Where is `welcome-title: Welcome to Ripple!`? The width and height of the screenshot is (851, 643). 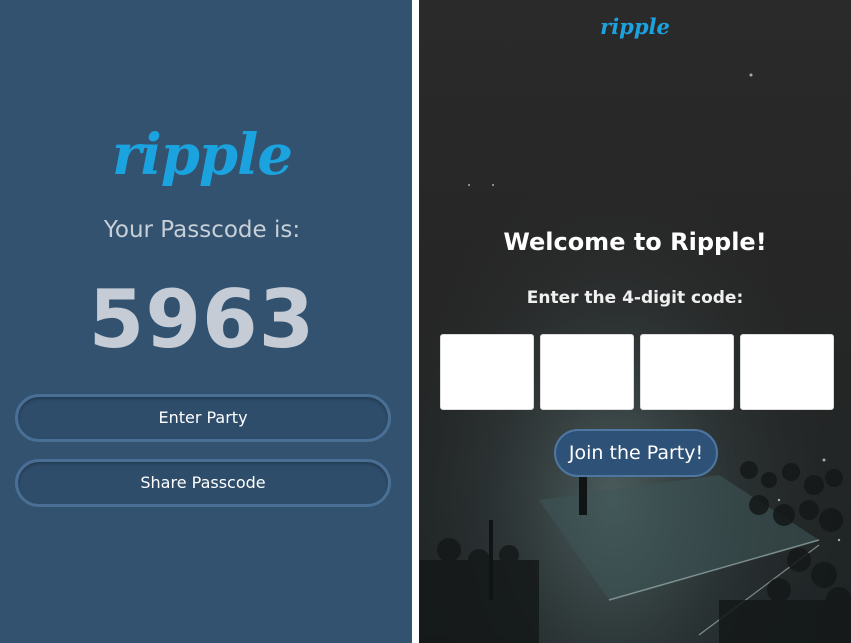 welcome-title: Welcome to Ripple! is located at coordinates (635, 242).